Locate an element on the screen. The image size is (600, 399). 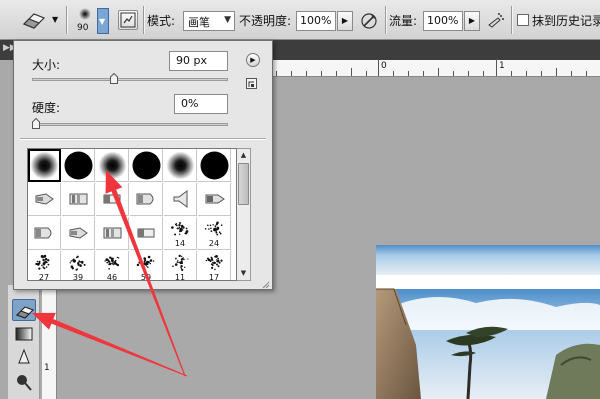
hardness-label: 硬度: is located at coordinates (46, 108).